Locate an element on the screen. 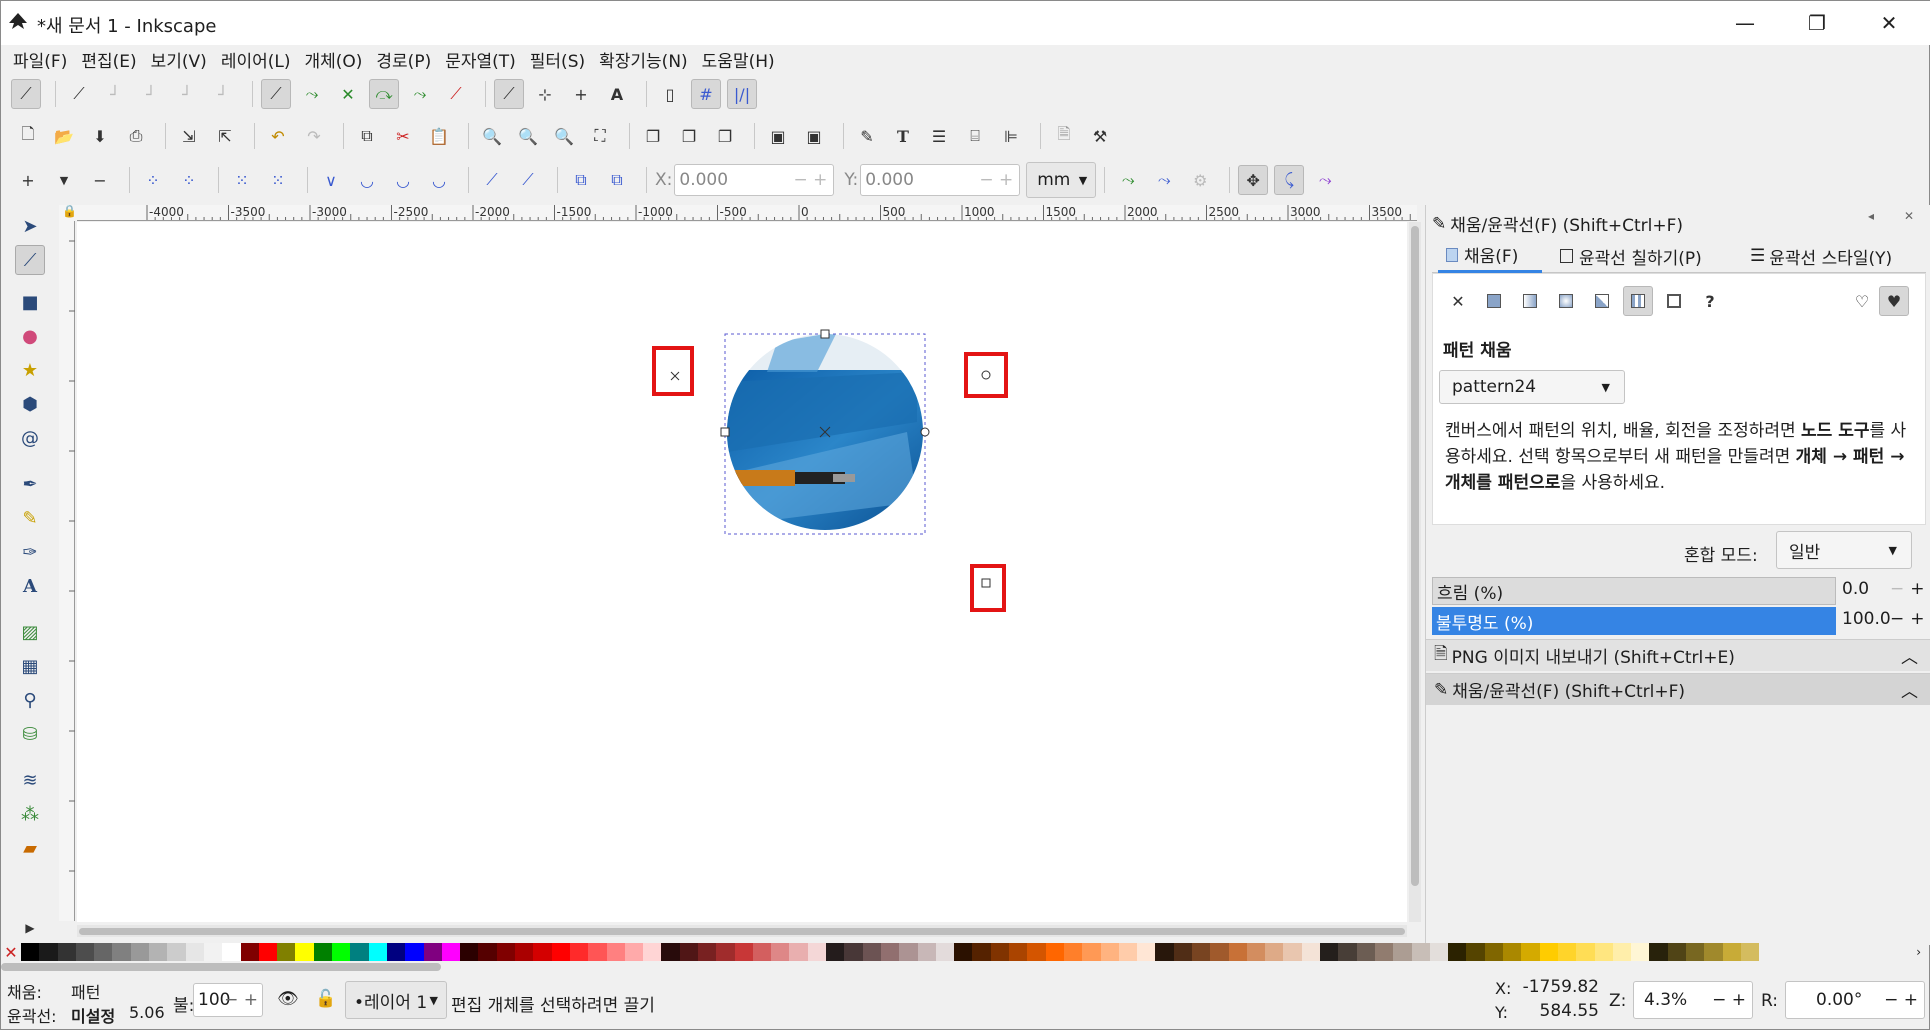 The width and height of the screenshot is (1930, 1030). node-symmetric-icon: ◡ is located at coordinates (403, 180).